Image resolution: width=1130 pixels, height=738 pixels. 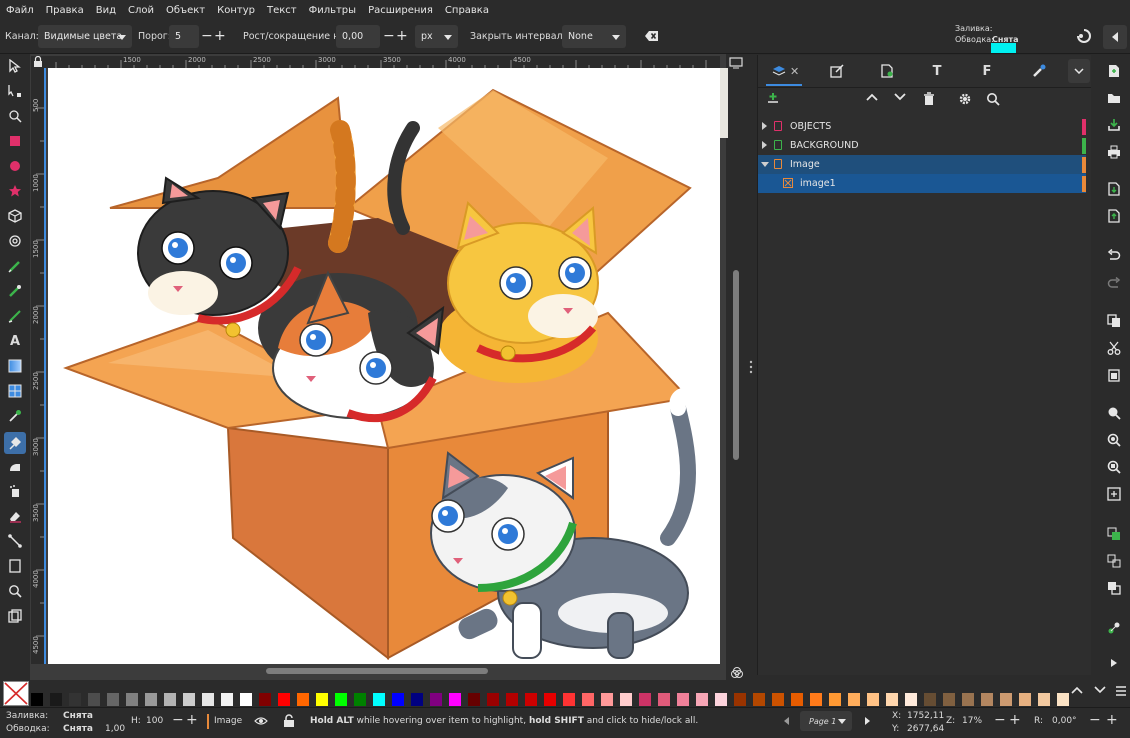 What do you see at coordinates (15, 516) in the screenshot?
I see `eraser-tool-icon` at bounding box center [15, 516].